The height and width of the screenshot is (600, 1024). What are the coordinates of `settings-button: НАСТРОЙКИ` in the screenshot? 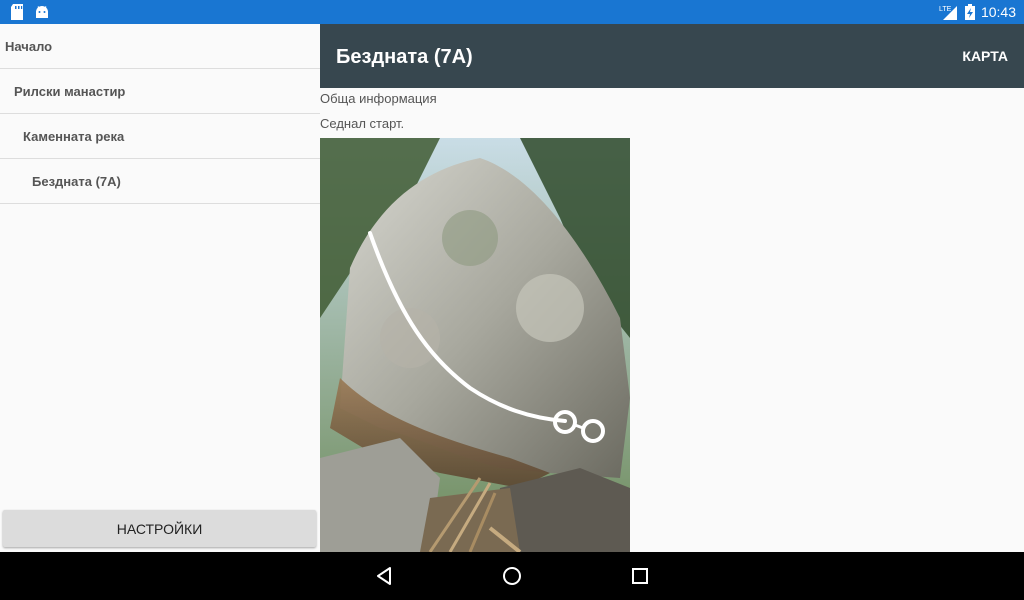 It's located at (159, 528).